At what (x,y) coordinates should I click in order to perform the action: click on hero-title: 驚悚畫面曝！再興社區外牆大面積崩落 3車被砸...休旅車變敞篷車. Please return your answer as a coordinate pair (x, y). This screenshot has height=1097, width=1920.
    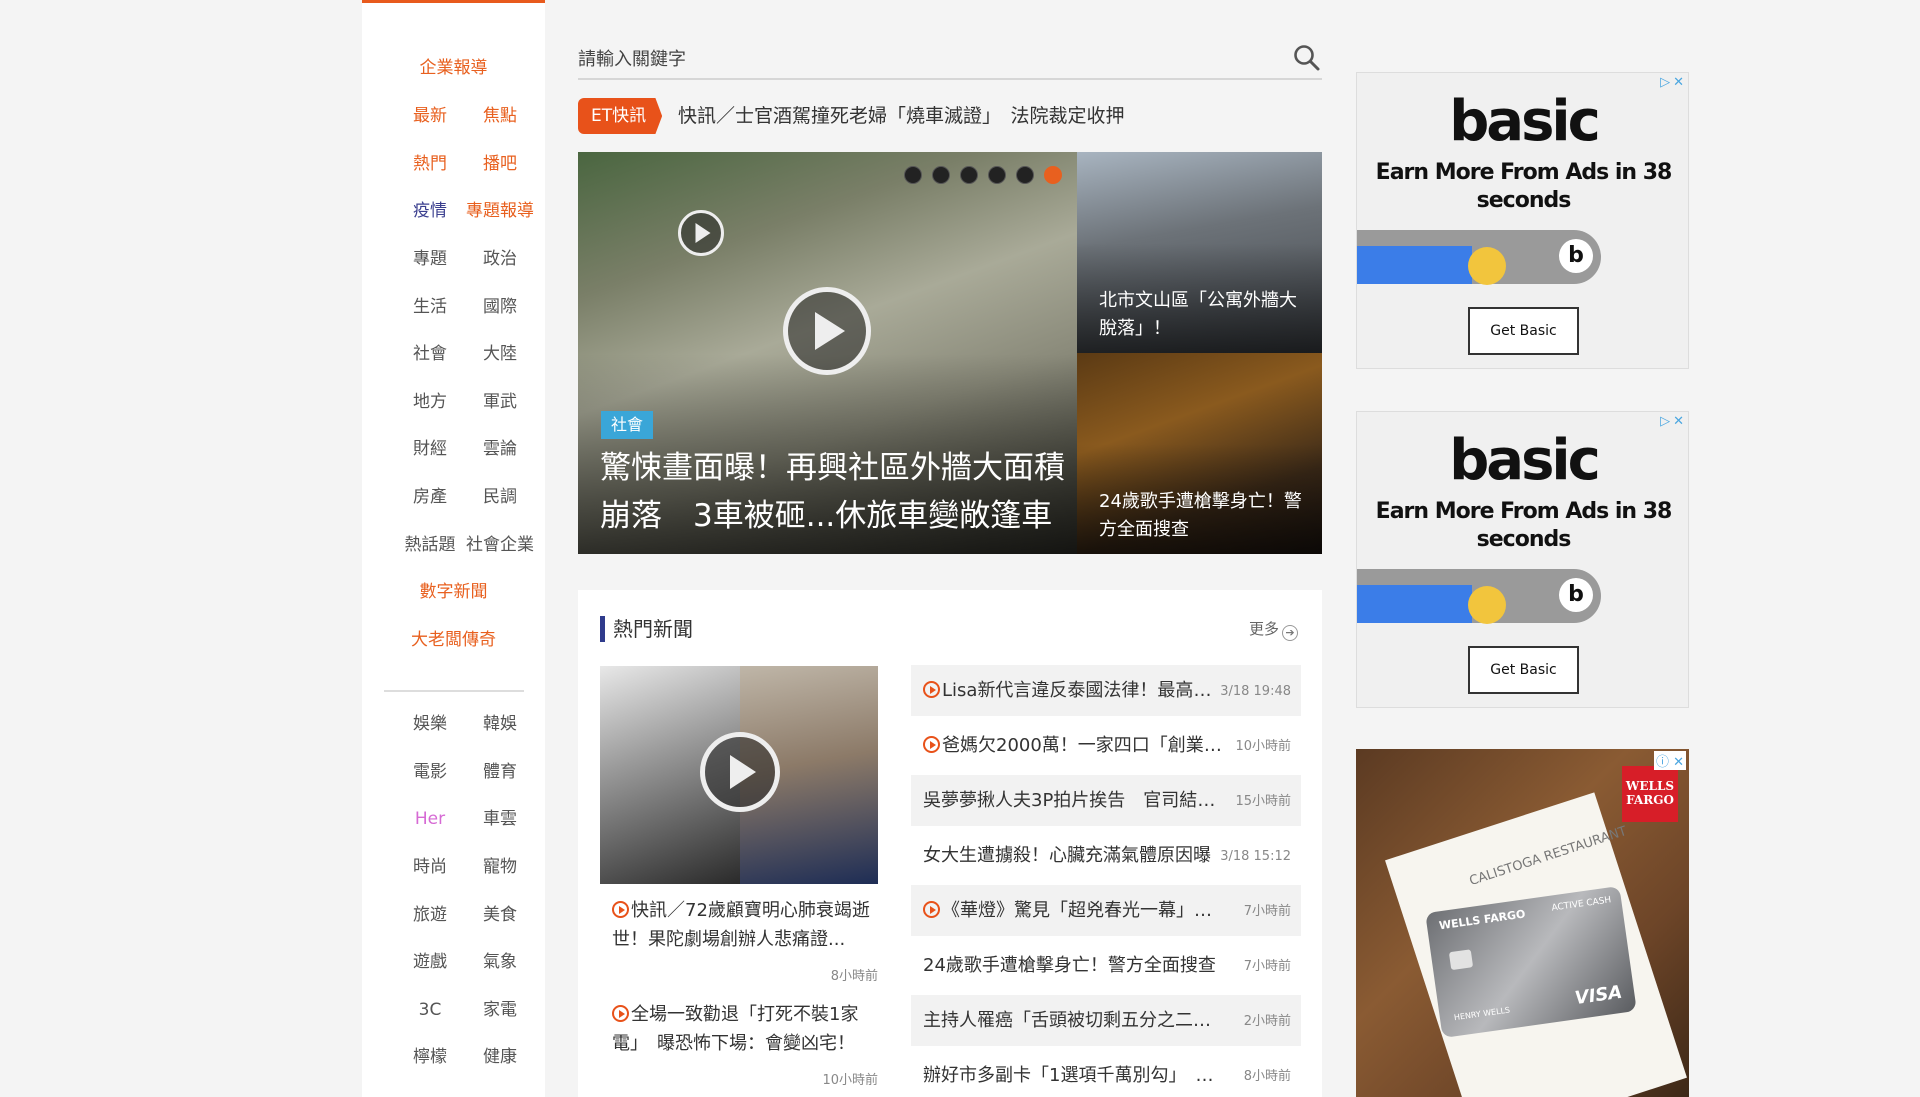
    Looking at the image, I should click on (835, 492).